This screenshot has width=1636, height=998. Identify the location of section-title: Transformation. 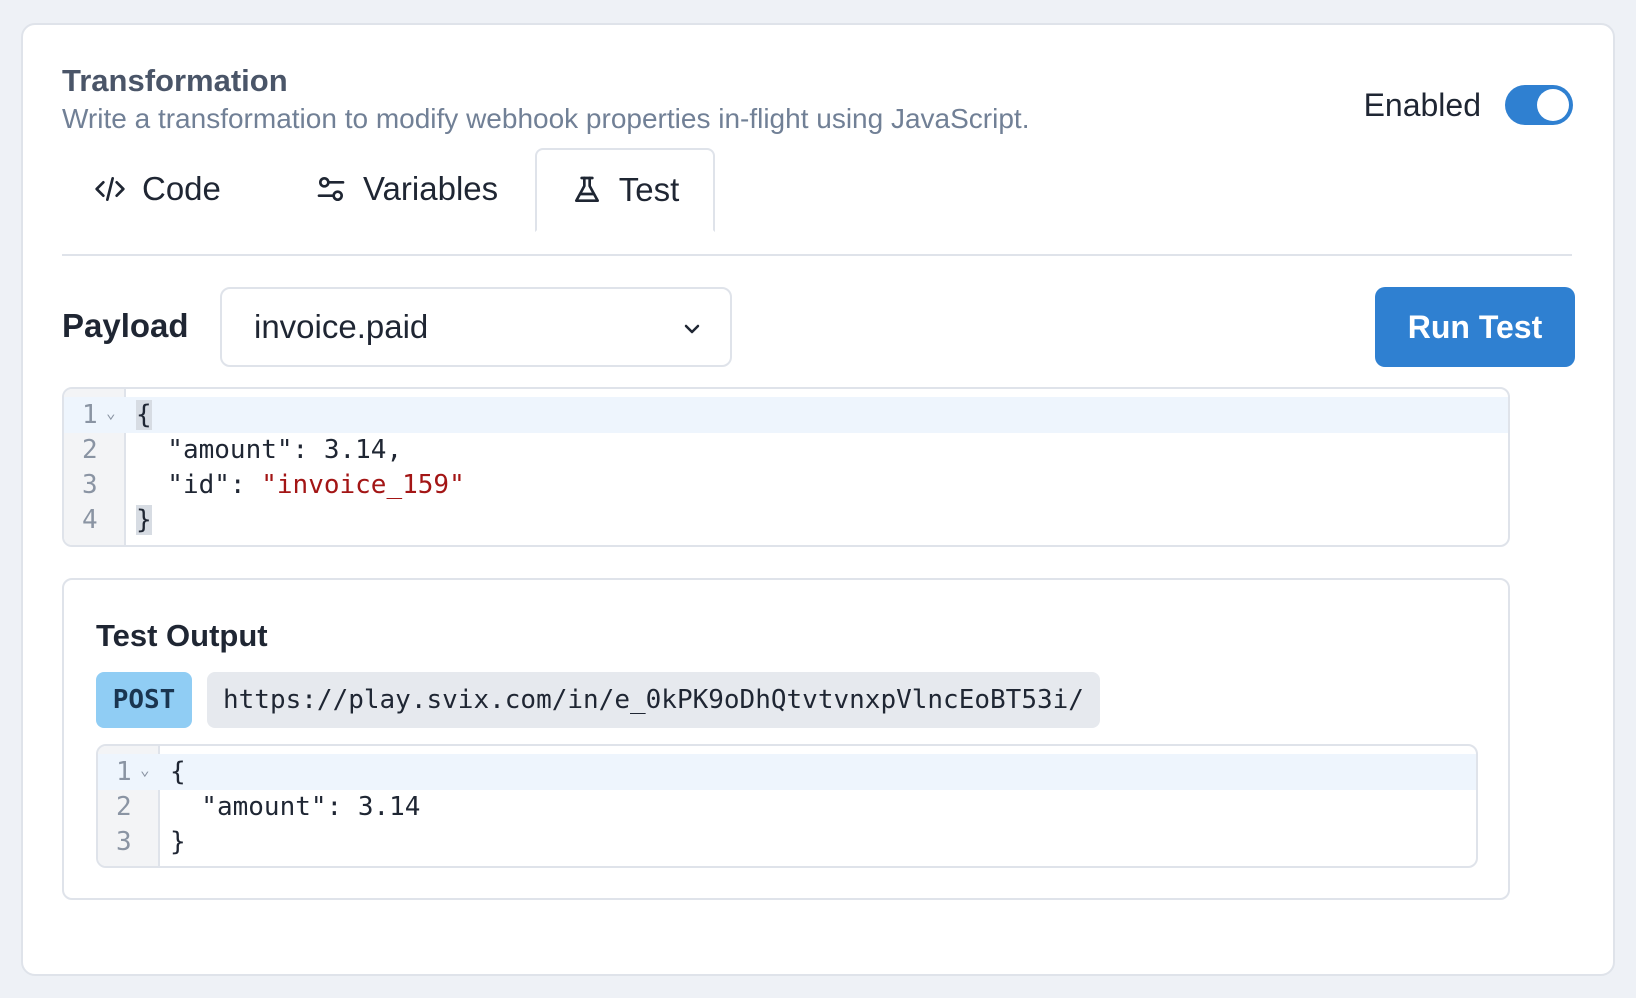
(175, 80).